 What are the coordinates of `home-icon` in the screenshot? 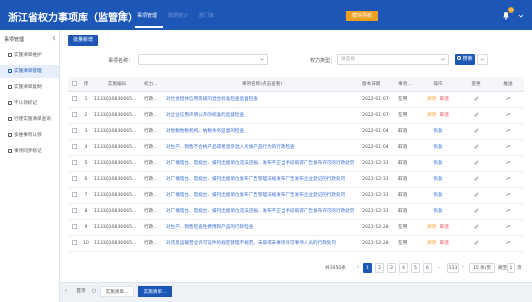 It's located at (122, 14).